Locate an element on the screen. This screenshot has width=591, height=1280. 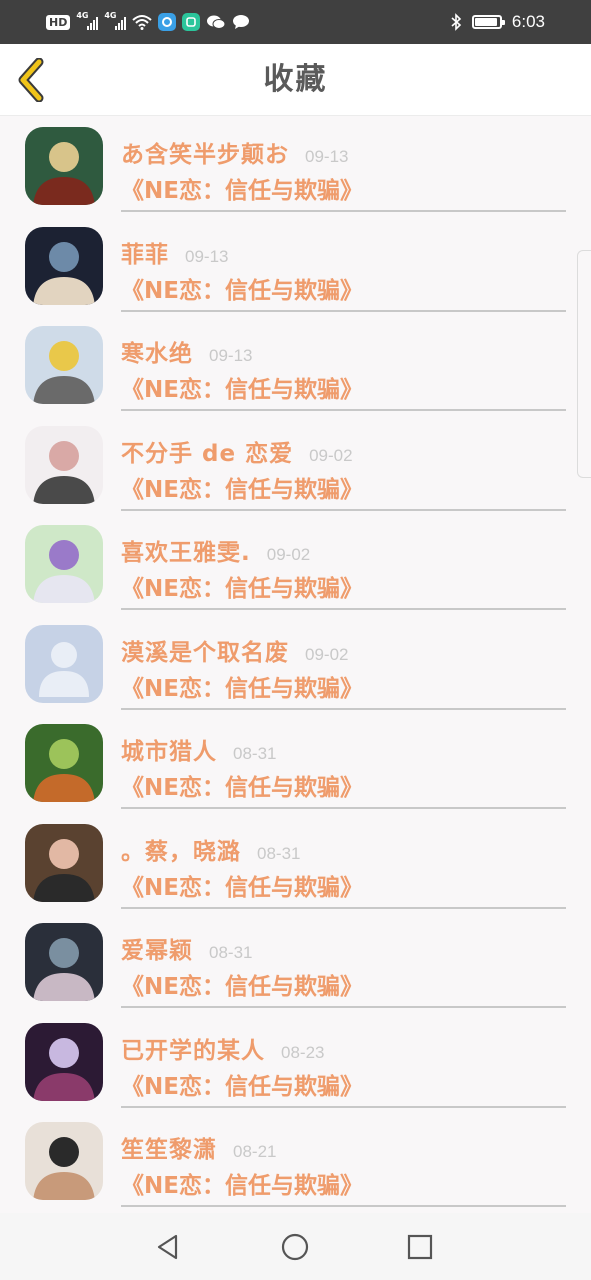
home-circle-icon is located at coordinates (295, 1247).